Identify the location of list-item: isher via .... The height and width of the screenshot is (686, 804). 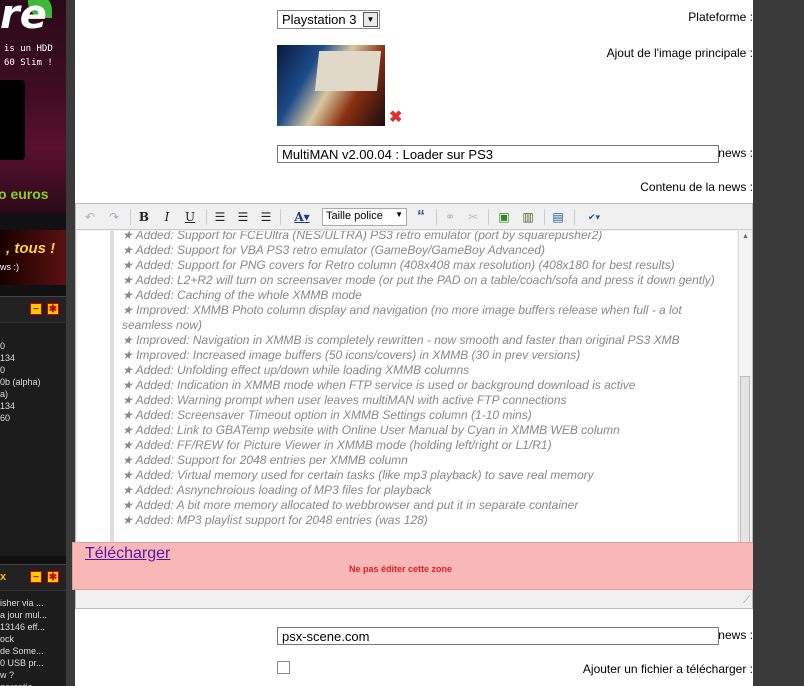
(33, 603).